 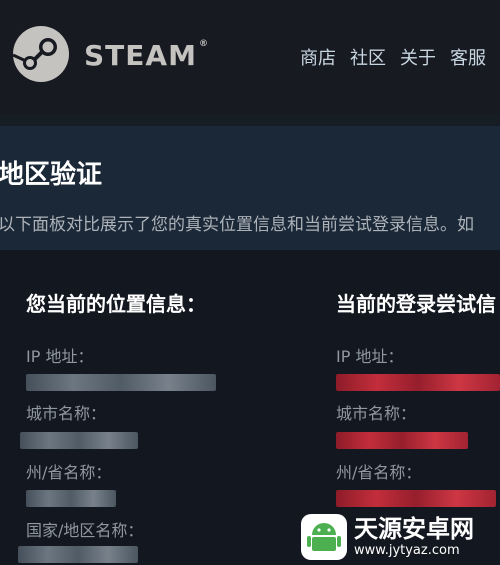 What do you see at coordinates (318, 57) in the screenshot?
I see `nav-store: 商店` at bounding box center [318, 57].